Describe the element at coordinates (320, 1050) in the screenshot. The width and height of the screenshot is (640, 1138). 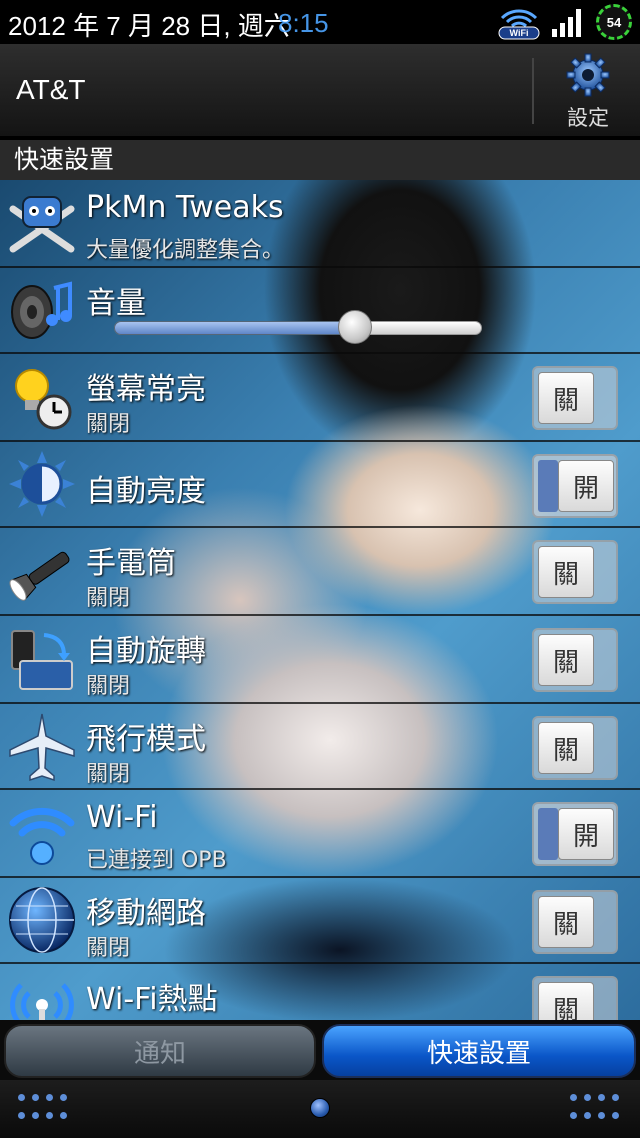
I see `bottom-tabs: 通知 快速設置` at that location.